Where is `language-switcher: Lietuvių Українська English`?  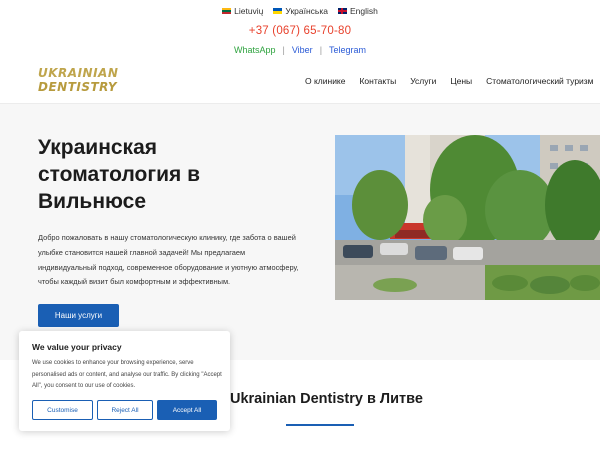 language-switcher: Lietuvių Українська English is located at coordinates (300, 11).